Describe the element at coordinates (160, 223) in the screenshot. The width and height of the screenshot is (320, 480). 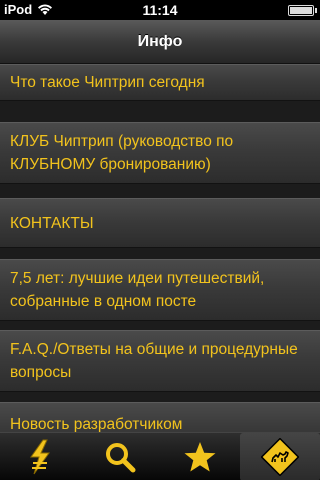
I see `menu-item-contacts: КОНТАКТЫ` at that location.